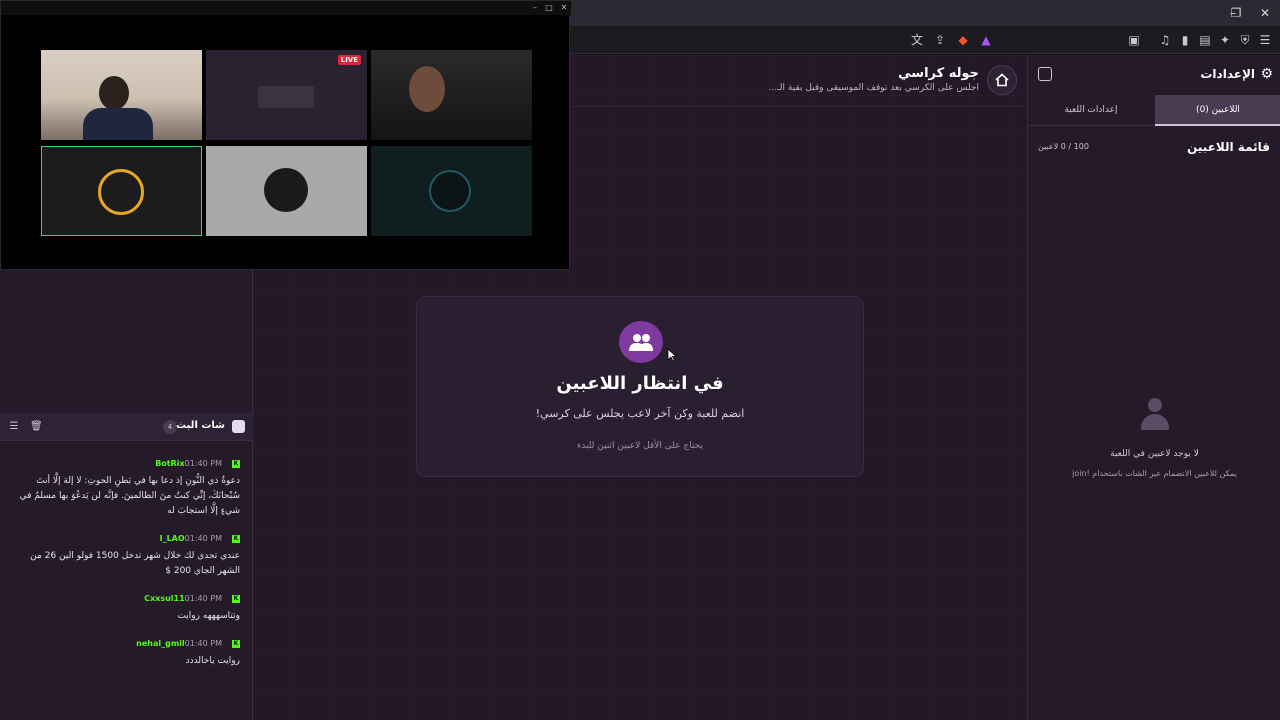 The height and width of the screenshot is (720, 1280). I want to click on close-window-icon: ✕, so click(1265, 13).